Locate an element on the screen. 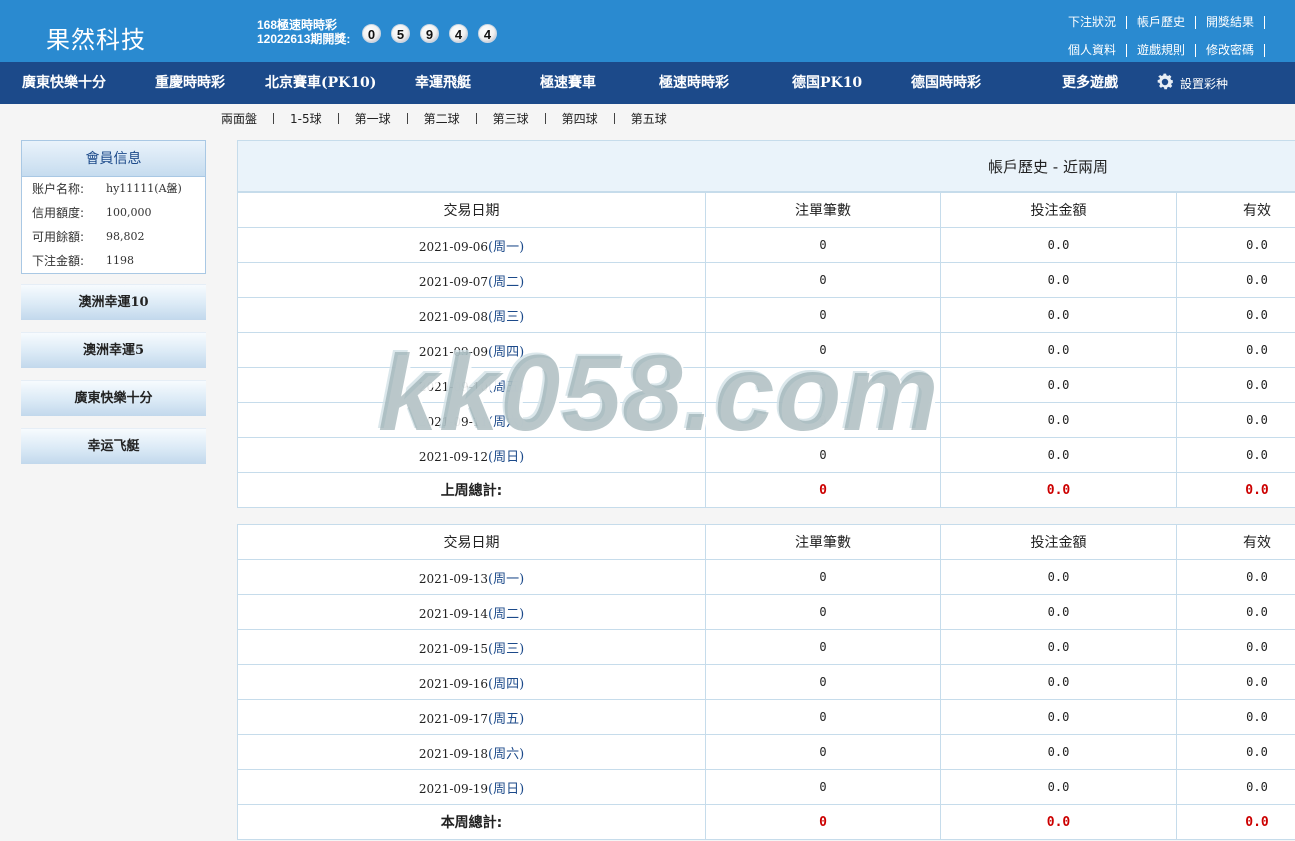  nav-item-more-games: 更多遊戲 is located at coordinates (1090, 83).